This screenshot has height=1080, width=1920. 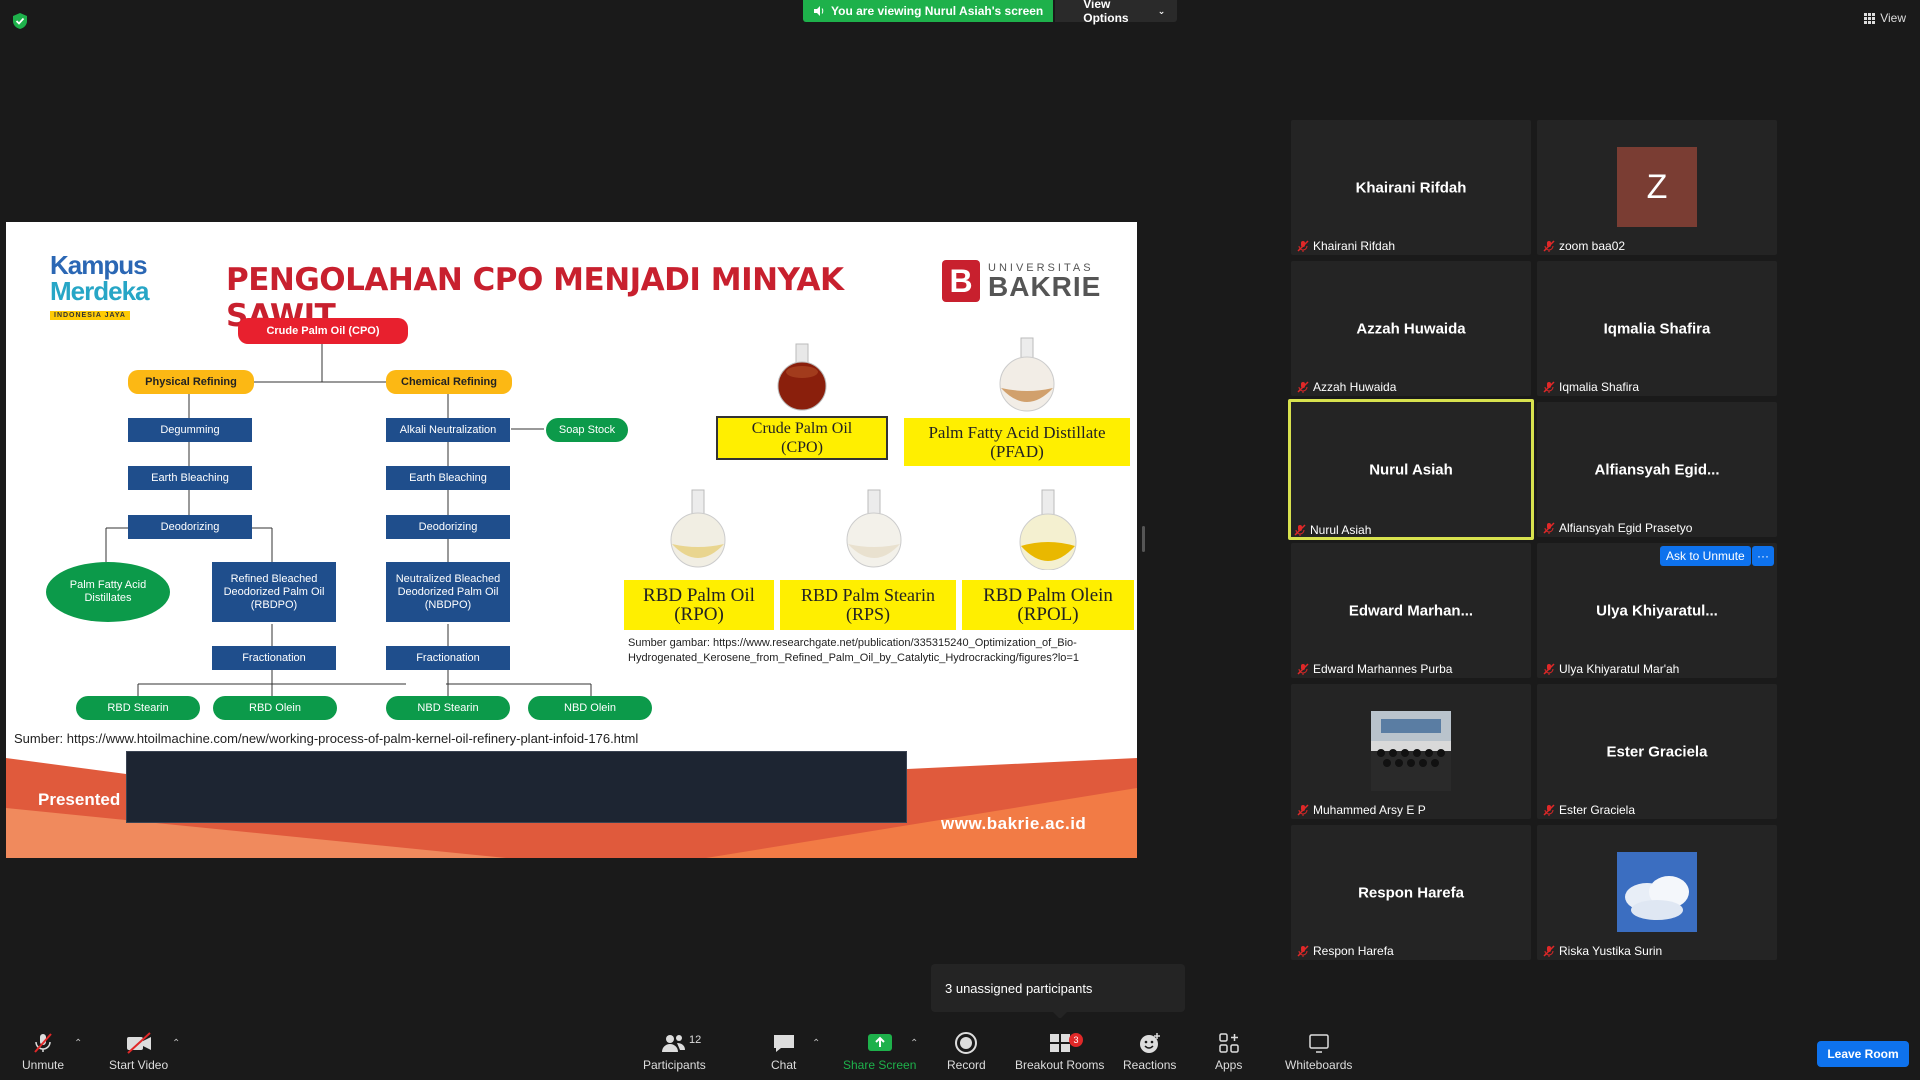 What do you see at coordinates (1161, 10) in the screenshot?
I see `chevron-down-icon: ⌄` at bounding box center [1161, 10].